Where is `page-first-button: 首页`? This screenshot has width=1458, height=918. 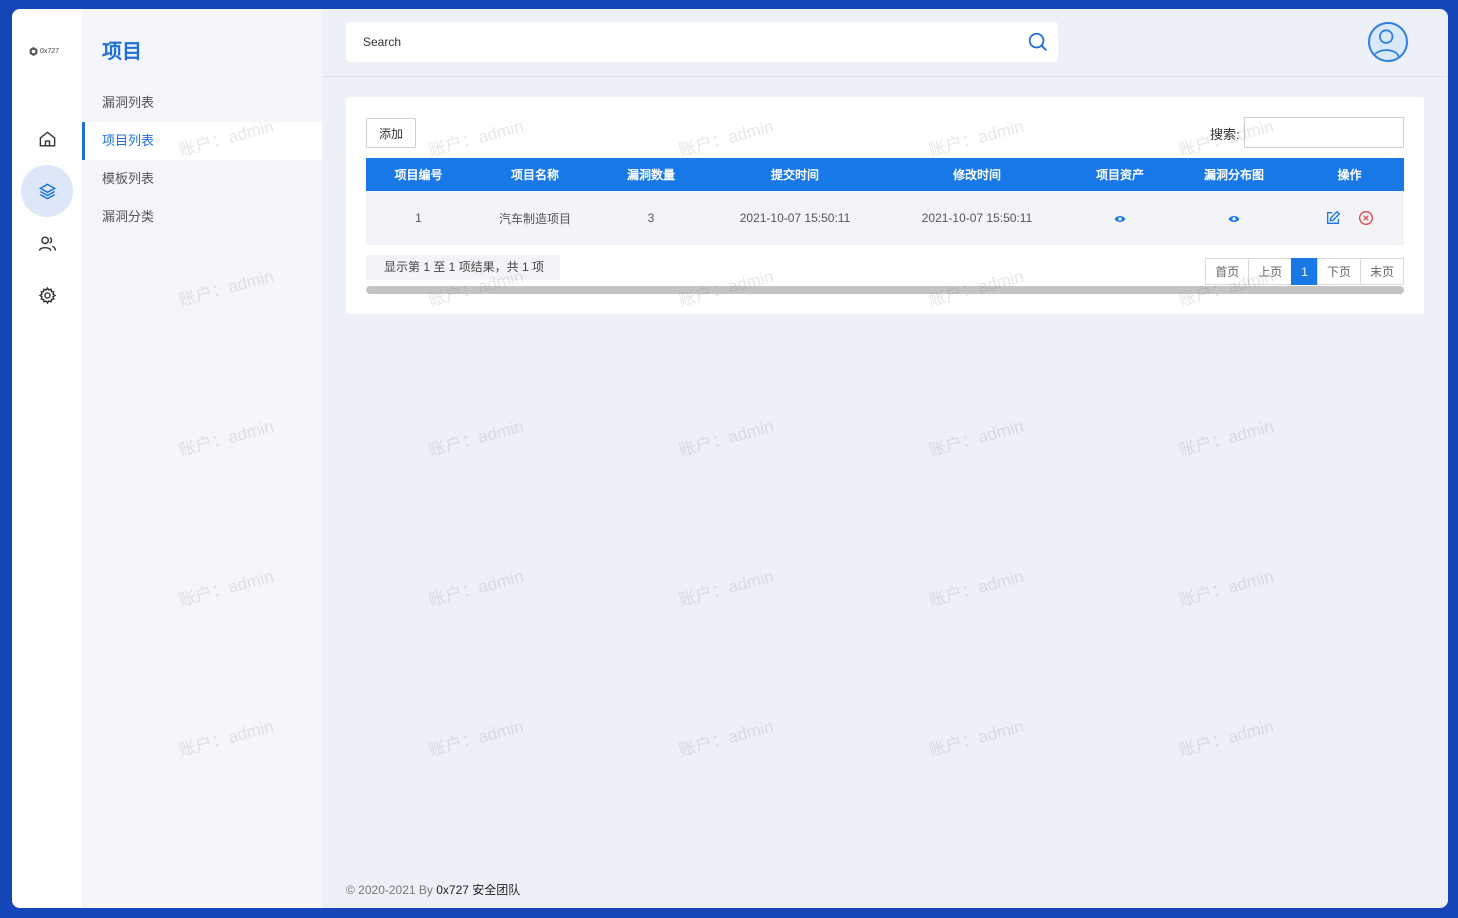
page-first-button: 首页 is located at coordinates (1227, 271).